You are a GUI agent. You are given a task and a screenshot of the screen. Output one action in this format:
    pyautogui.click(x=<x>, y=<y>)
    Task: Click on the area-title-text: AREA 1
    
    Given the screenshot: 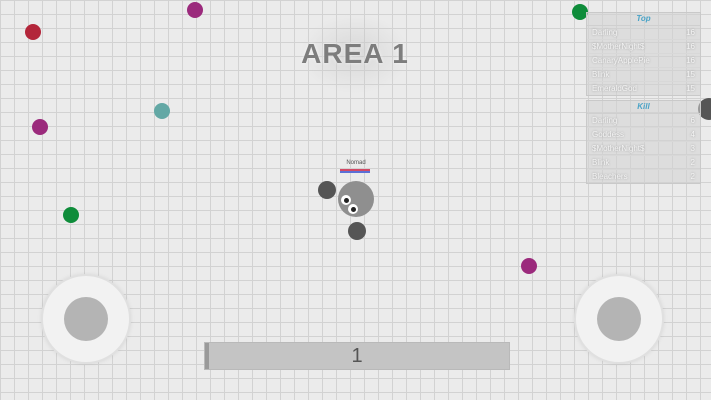 What is the action you would take?
    pyautogui.click(x=355, y=53)
    